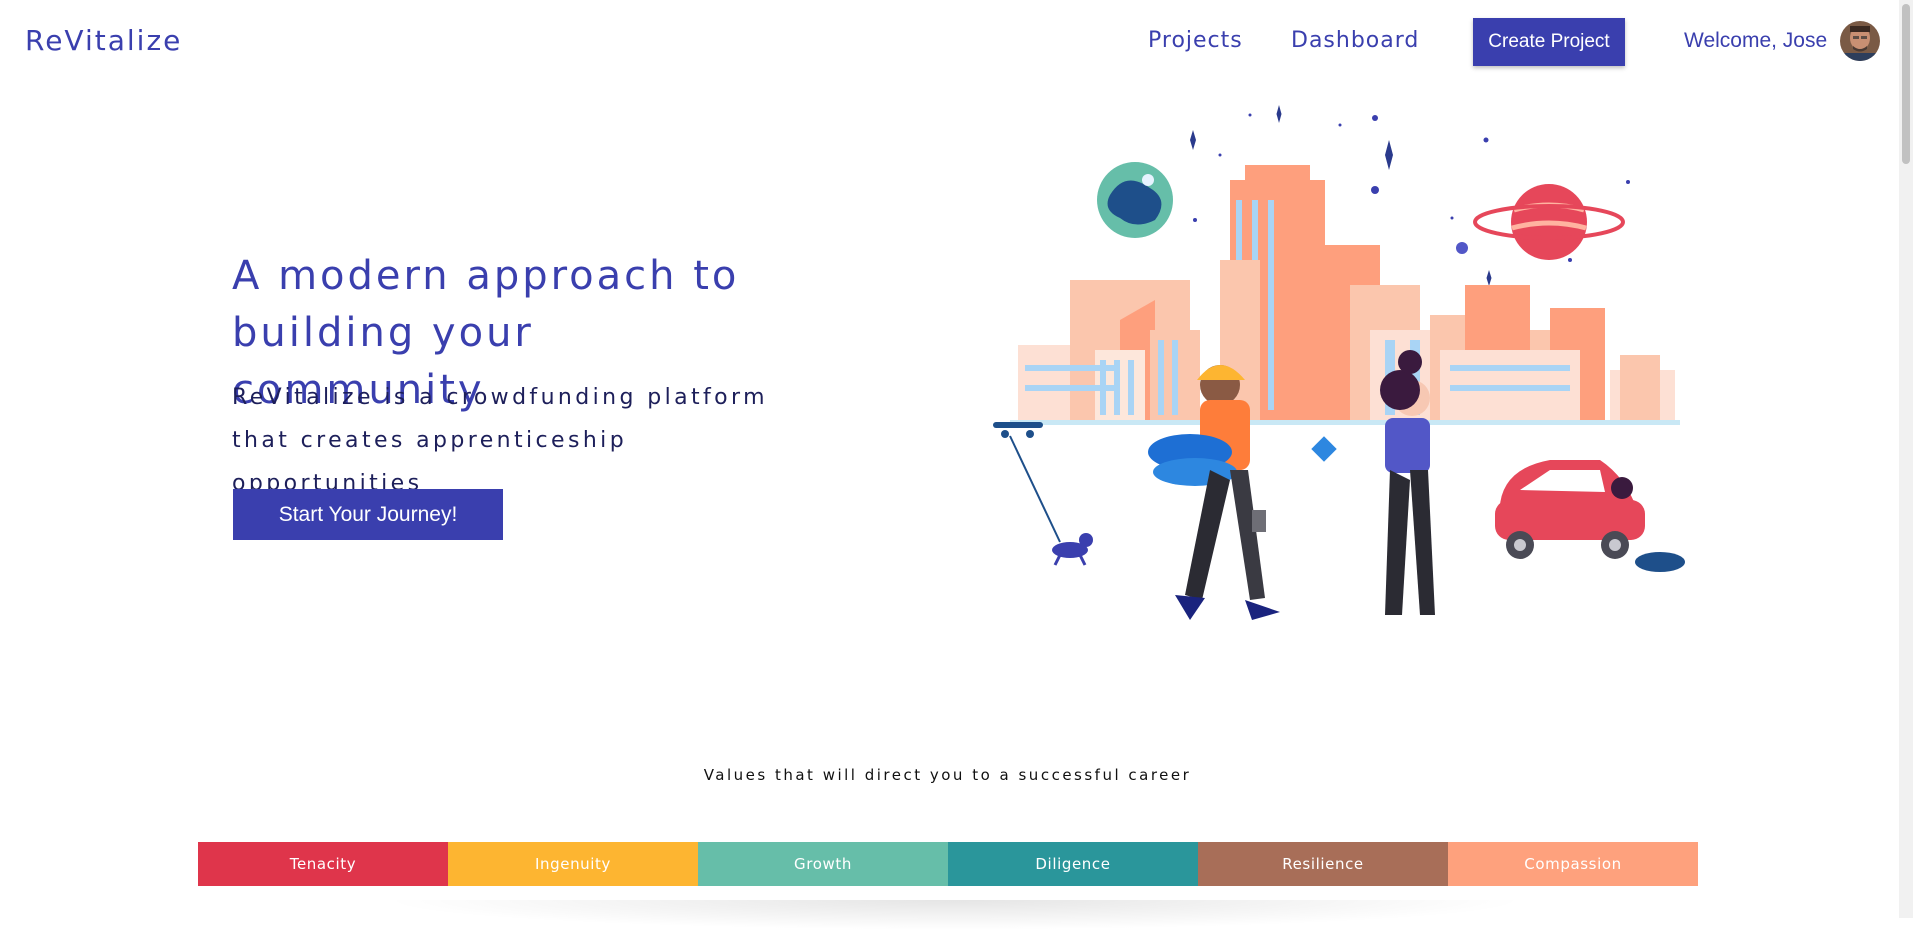 The height and width of the screenshot is (930, 1913). Describe the element at coordinates (500, 397) in the screenshot. I see `hero-sub-line1: ReVitalize is a crowdfunding platform` at that location.